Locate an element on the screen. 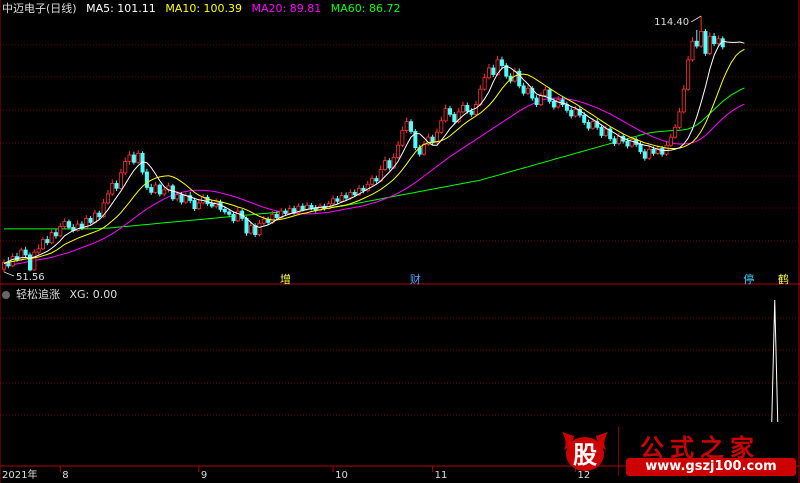 The image size is (800, 483). xg-readout: XG: 0.00 is located at coordinates (93, 294).